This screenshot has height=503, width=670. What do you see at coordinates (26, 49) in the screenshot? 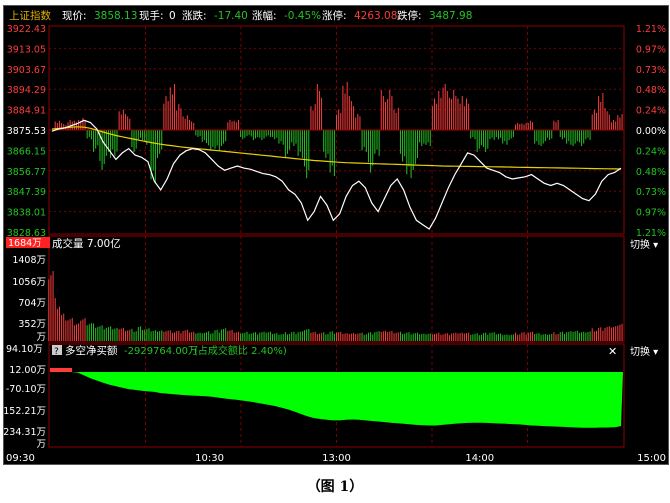
I see `price-tick-label: 3913.05` at bounding box center [26, 49].